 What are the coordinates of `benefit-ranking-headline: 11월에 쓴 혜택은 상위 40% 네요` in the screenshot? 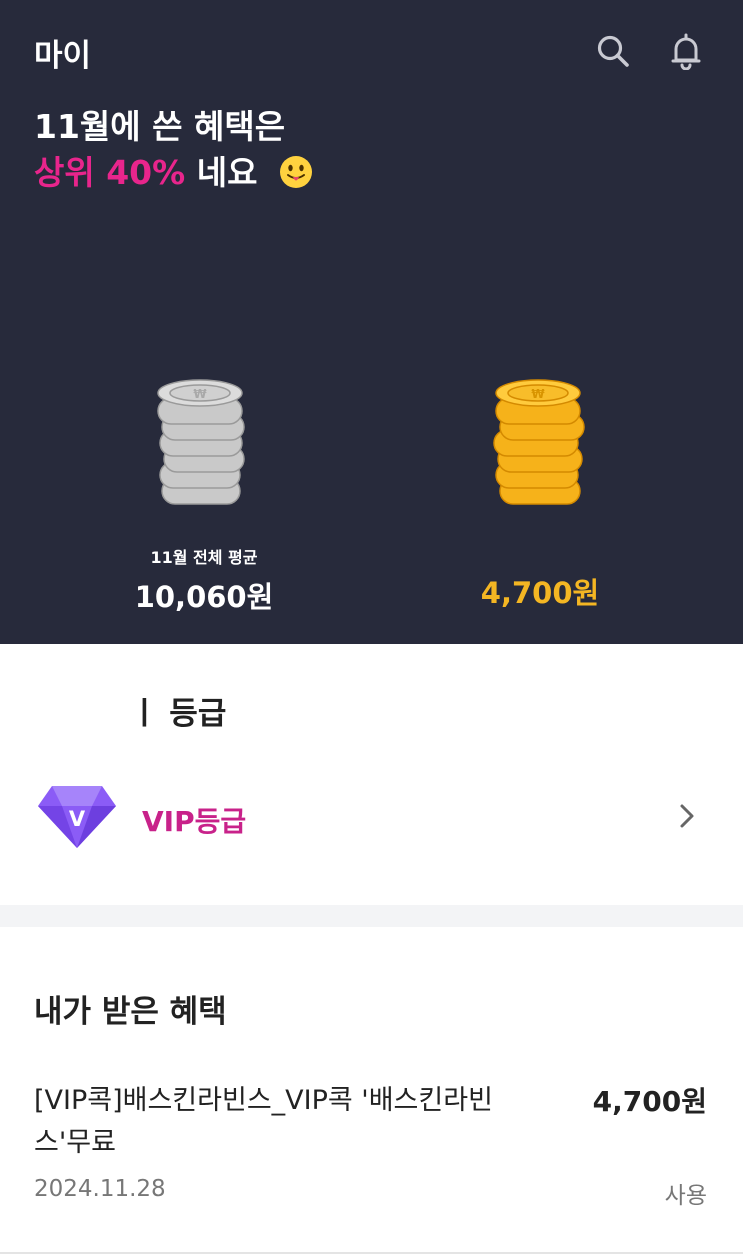 It's located at (173, 150).